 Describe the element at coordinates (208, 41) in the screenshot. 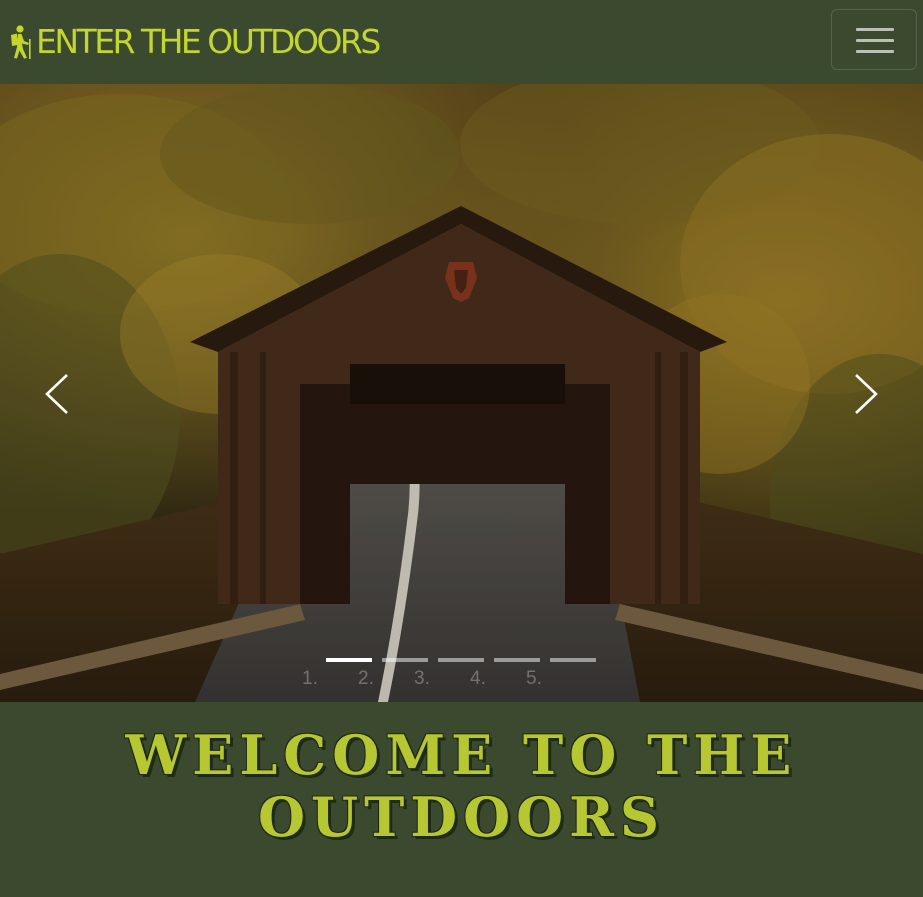

I see `brand-title: ENTER THE OUTDOORS` at that location.